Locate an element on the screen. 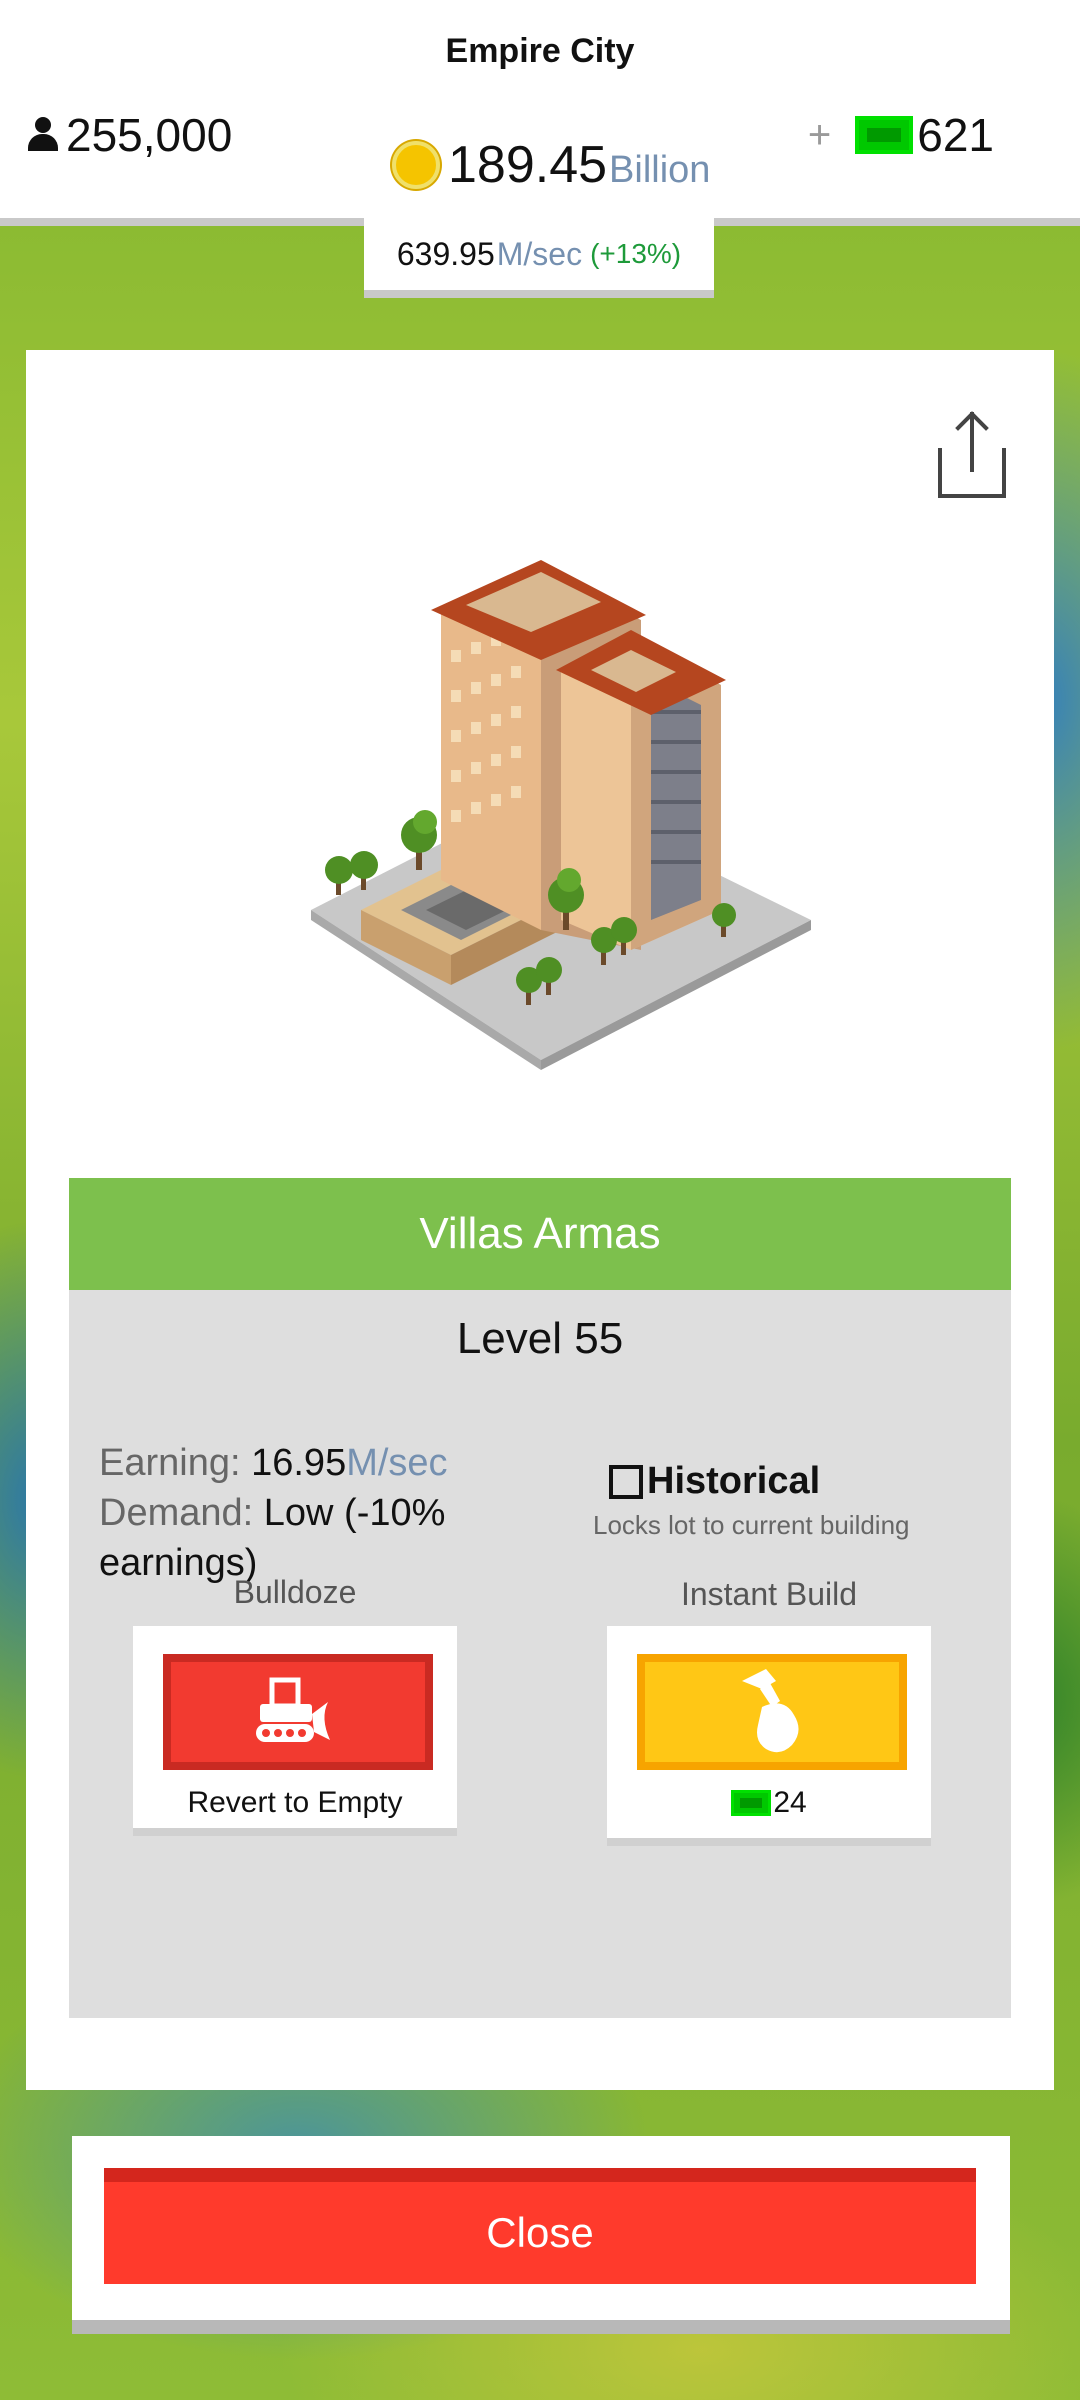  building-level: Level 55 is located at coordinates (540, 1338).